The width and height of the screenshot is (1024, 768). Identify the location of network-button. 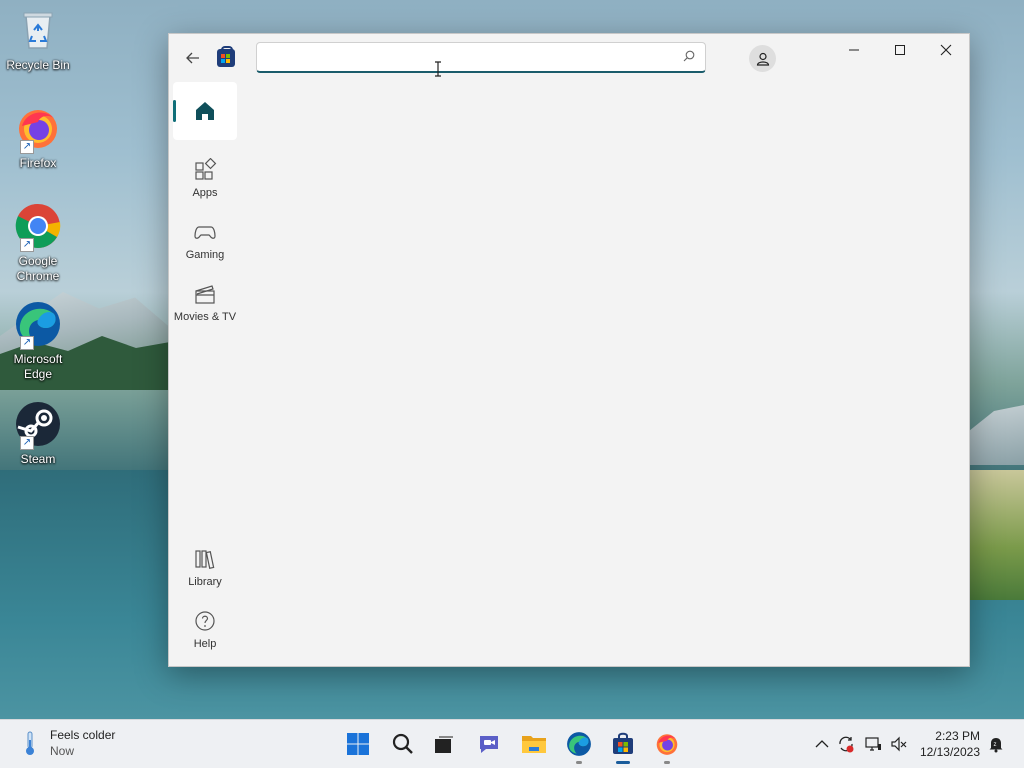
(873, 744).